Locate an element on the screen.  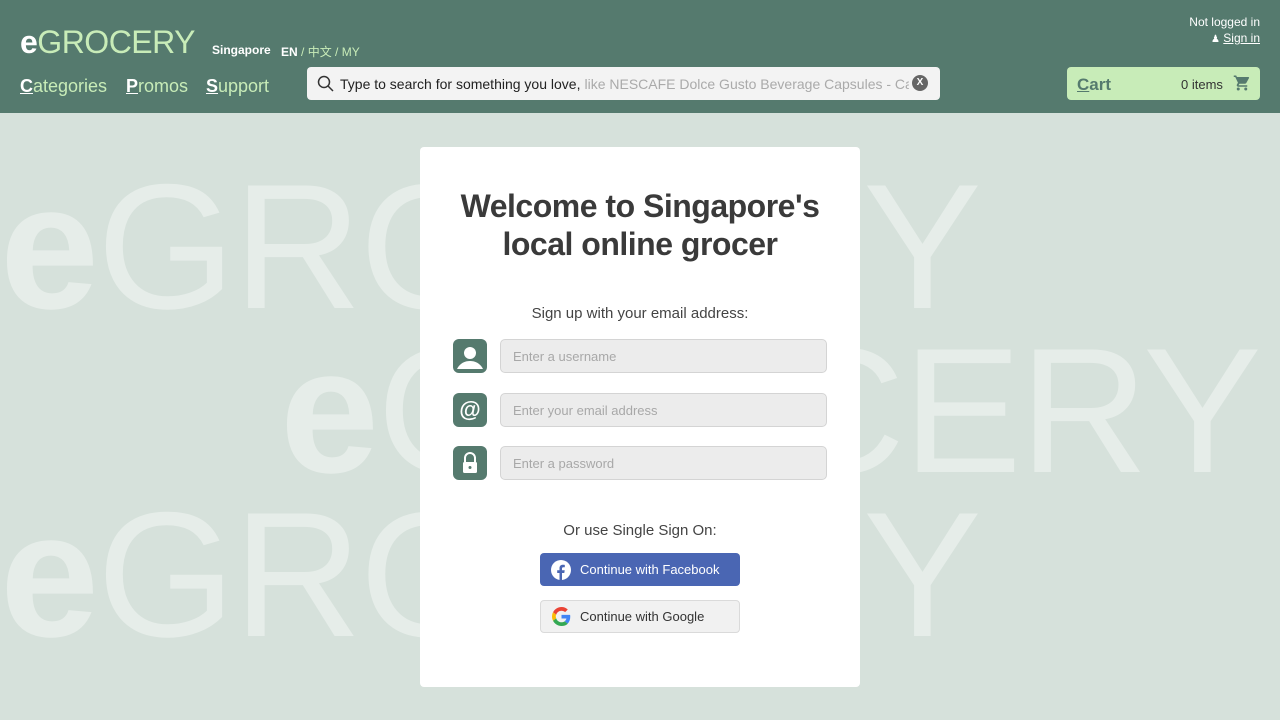
facebook-icon is located at coordinates (561, 569).